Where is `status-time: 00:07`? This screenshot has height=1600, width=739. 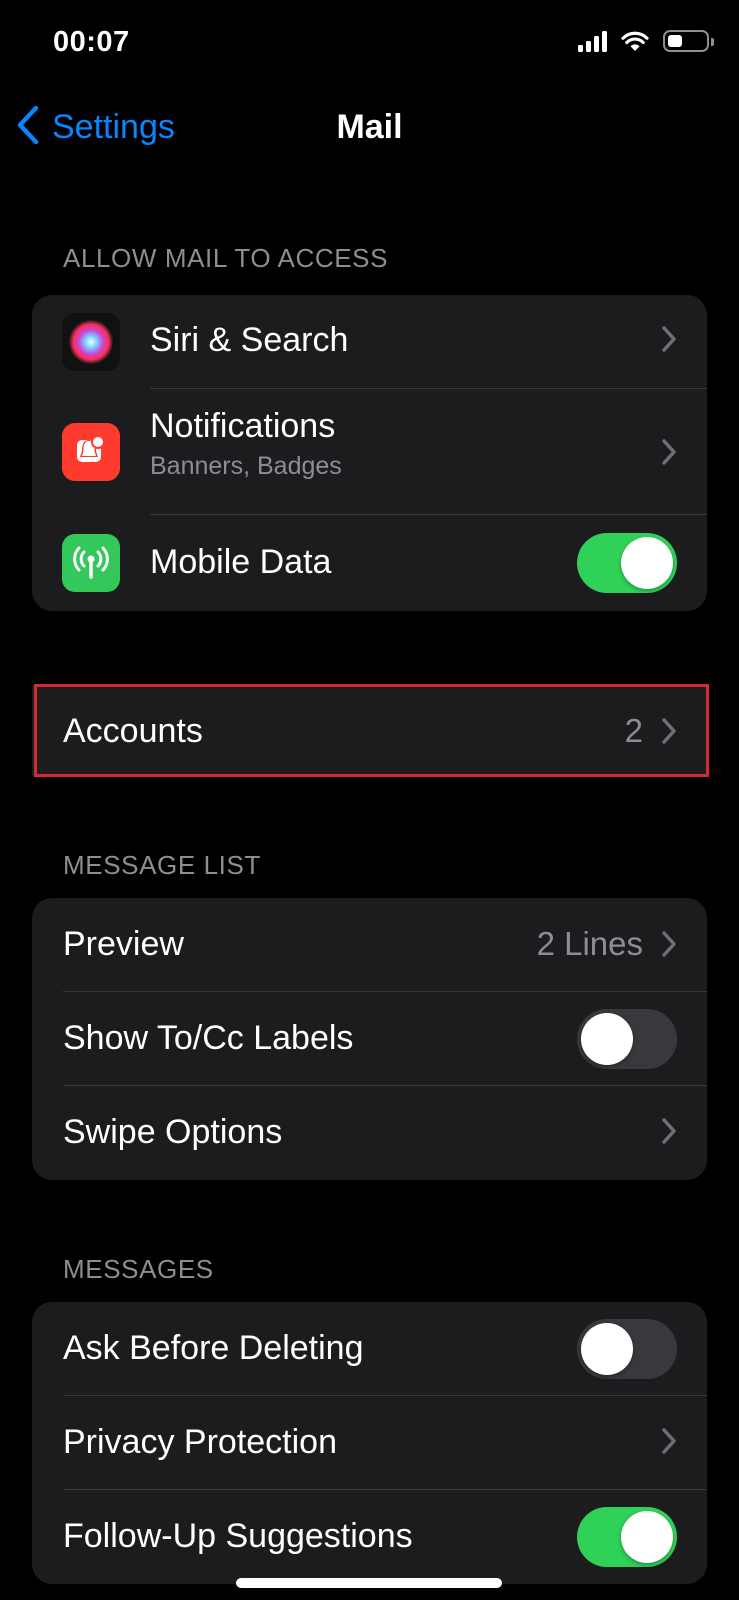 status-time: 00:07 is located at coordinates (91, 42).